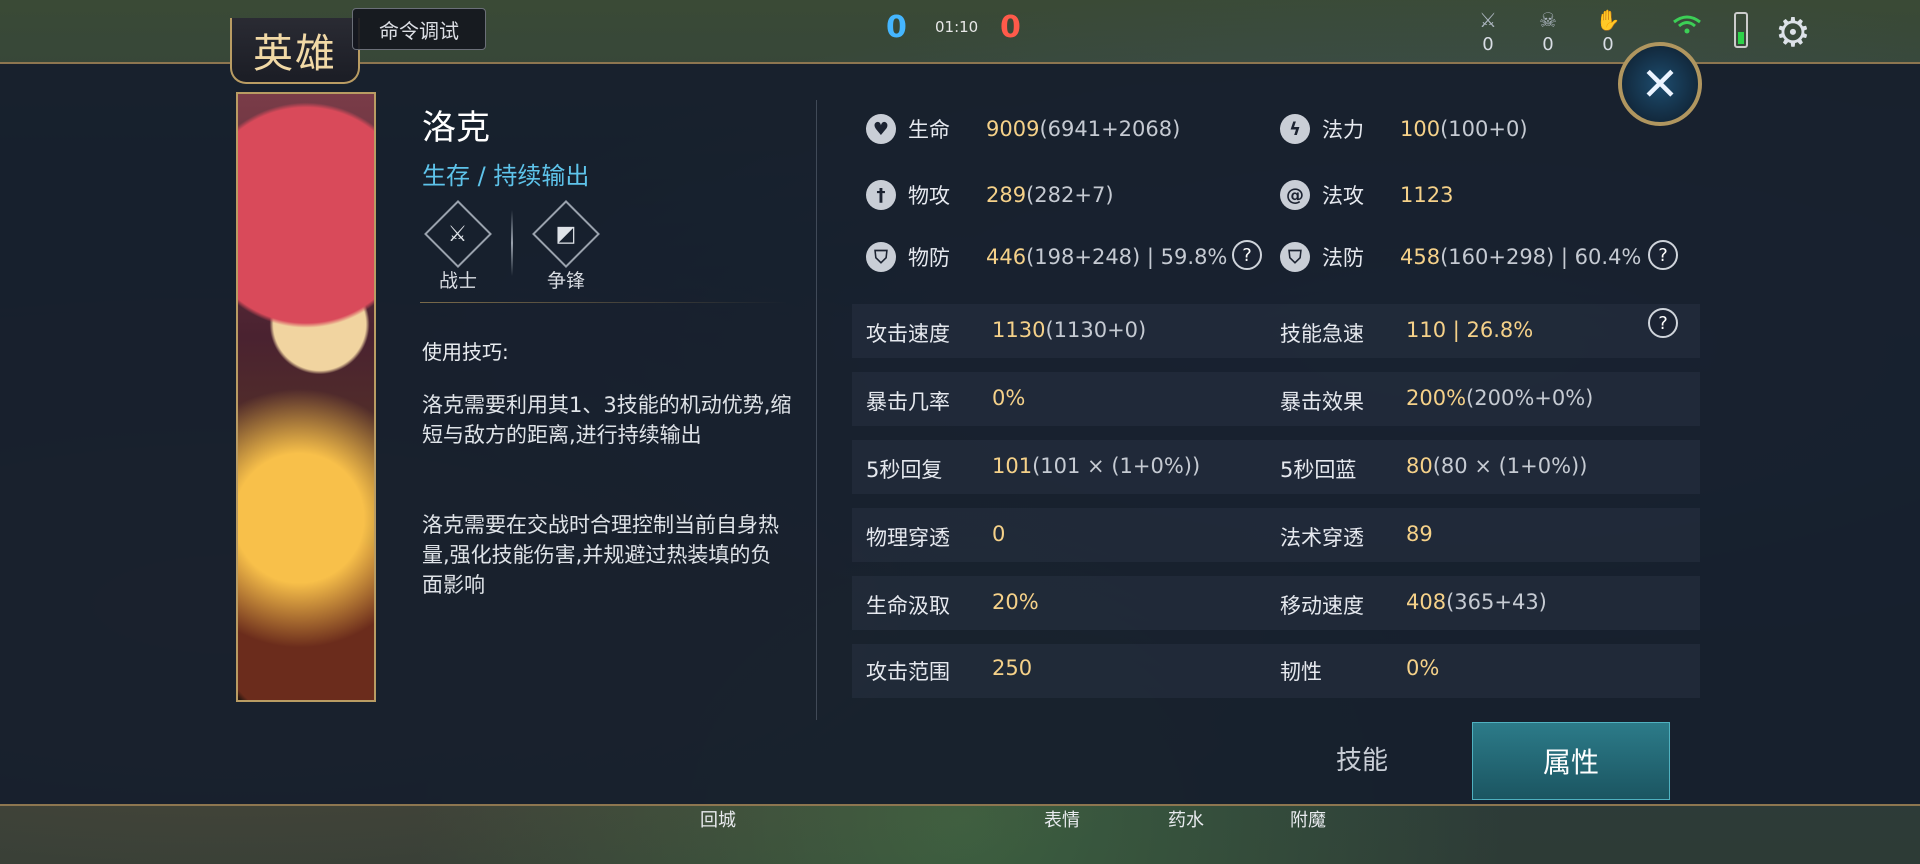 This screenshot has height=864, width=1920. What do you see at coordinates (881, 129) in the screenshot?
I see `heart-icon: ♥` at bounding box center [881, 129].